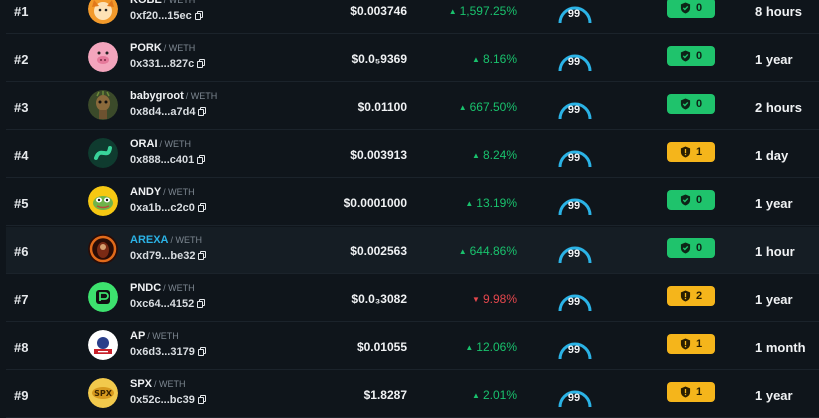 The width and height of the screenshot is (819, 418). I want to click on price-change: ▼ 9.98%, so click(494, 299).